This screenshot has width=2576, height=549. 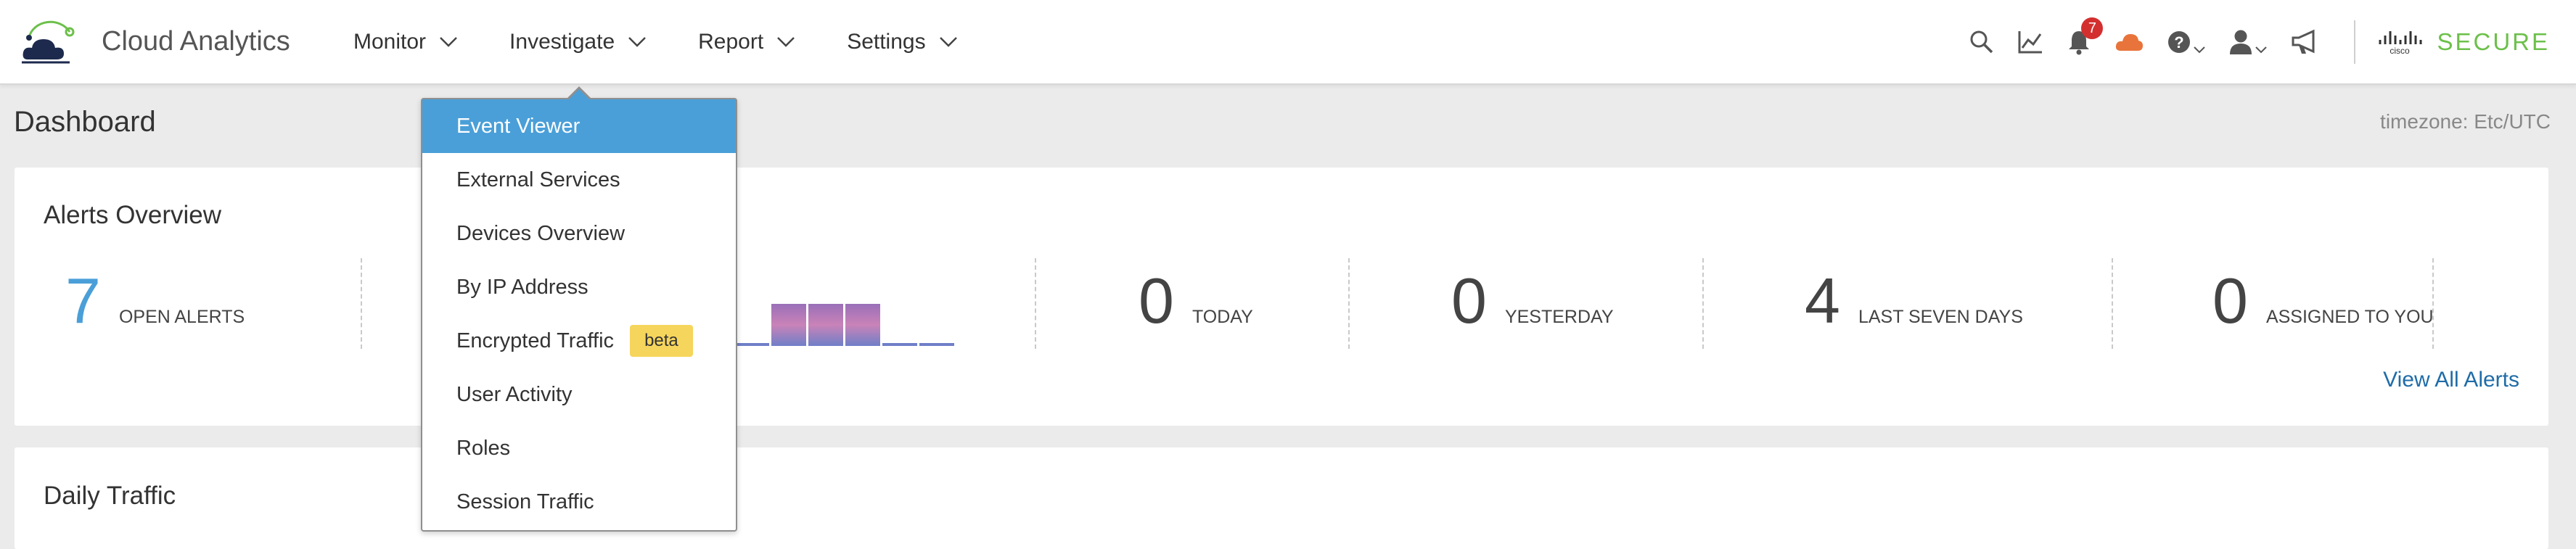 I want to click on nav-report: Report, so click(x=746, y=42).